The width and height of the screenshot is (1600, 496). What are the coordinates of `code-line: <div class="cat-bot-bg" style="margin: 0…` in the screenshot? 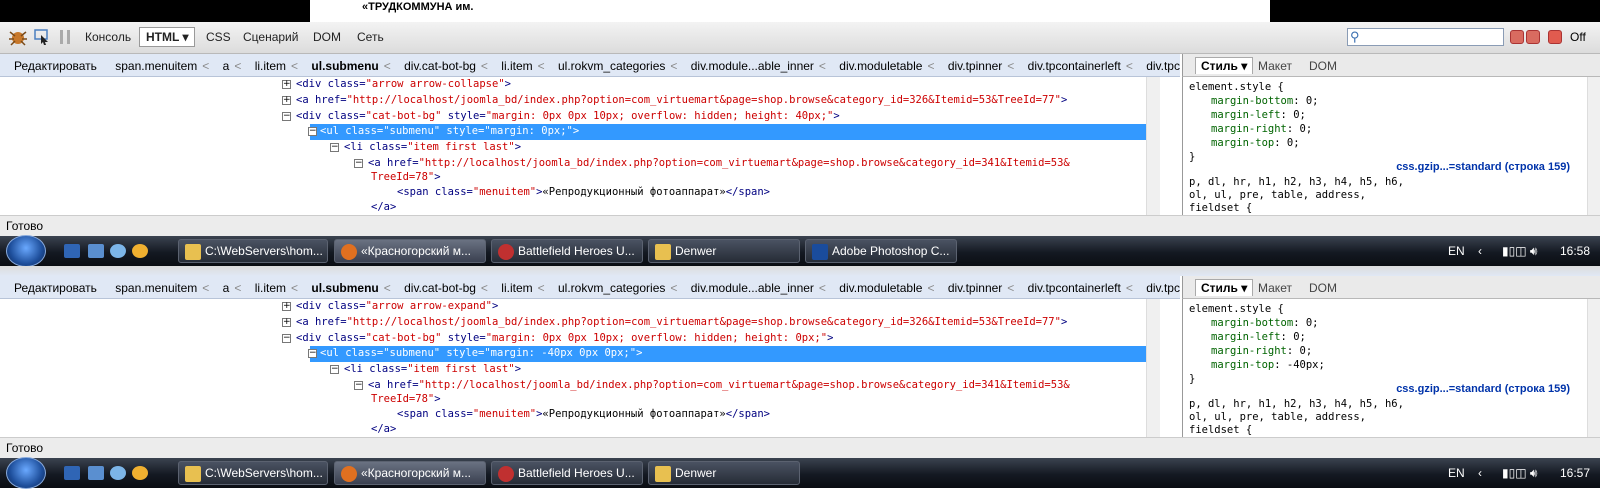 It's located at (564, 338).